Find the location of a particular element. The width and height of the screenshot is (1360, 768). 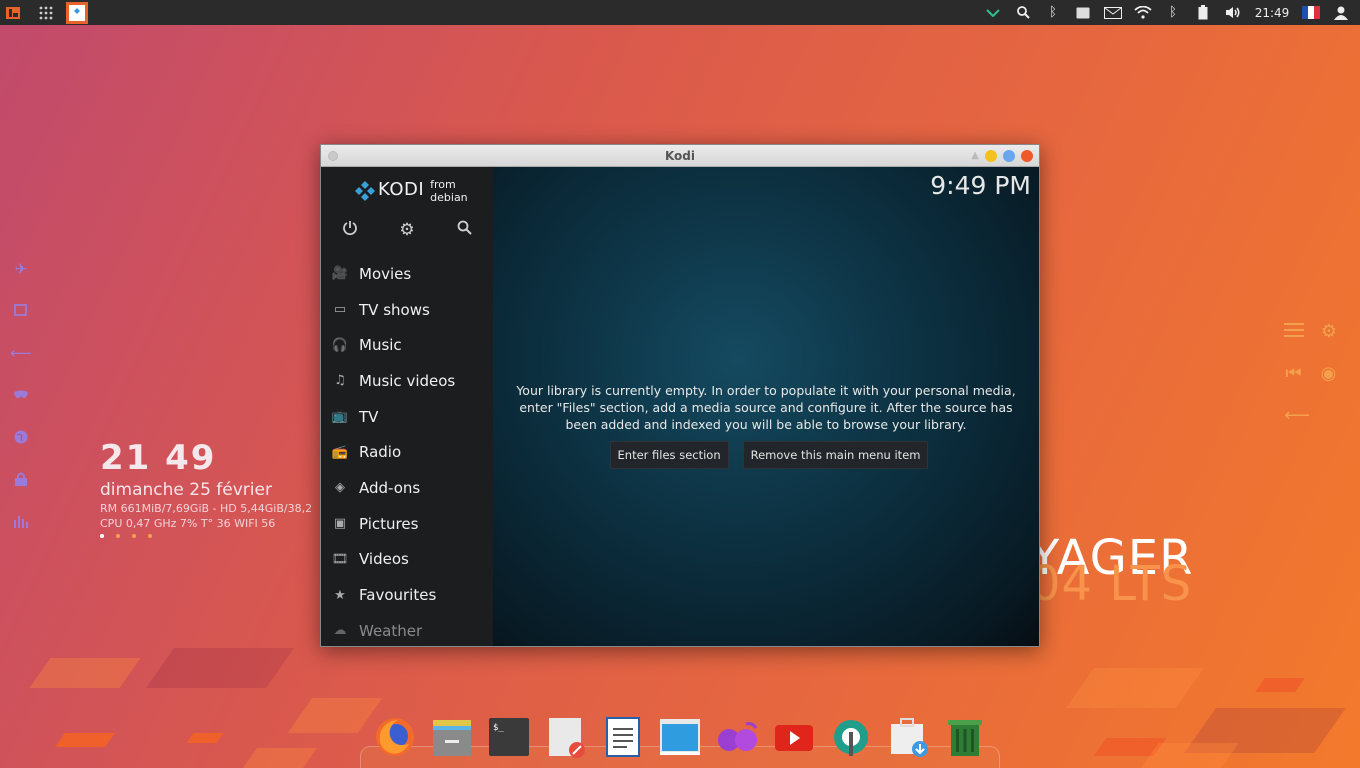

chevron-down-icon is located at coordinates (993, 12).